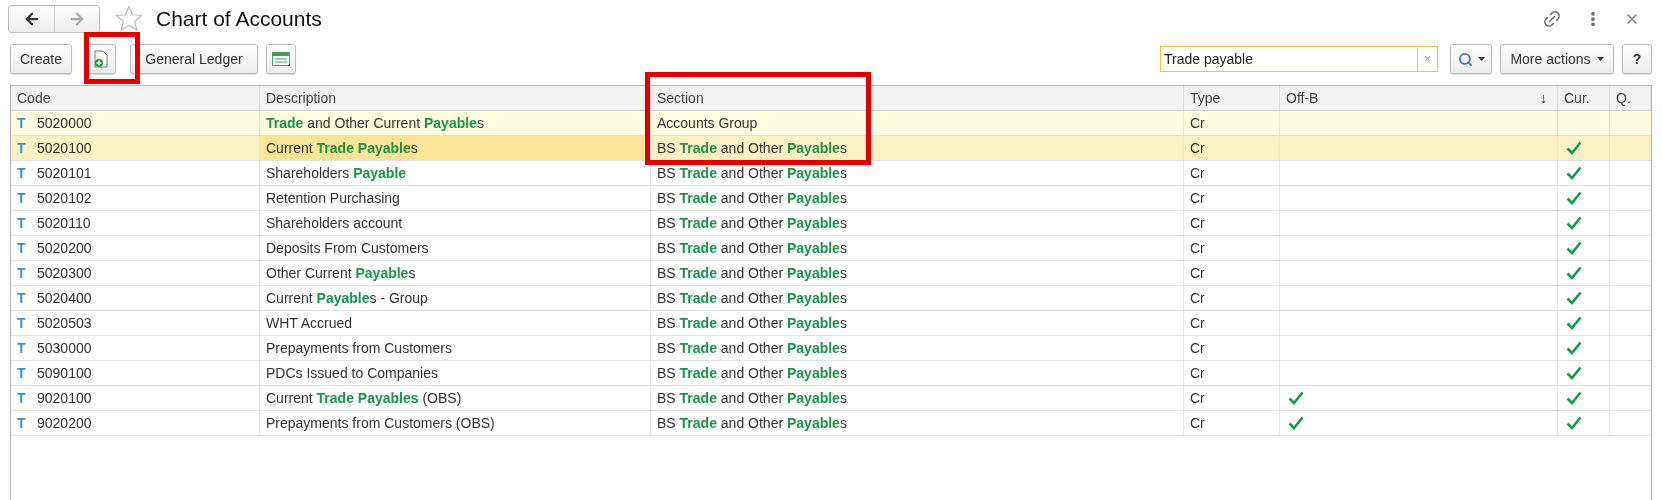 Image resolution: width=1662 pixels, height=500 pixels. What do you see at coordinates (135, 98) in the screenshot?
I see `column-header: Code` at bounding box center [135, 98].